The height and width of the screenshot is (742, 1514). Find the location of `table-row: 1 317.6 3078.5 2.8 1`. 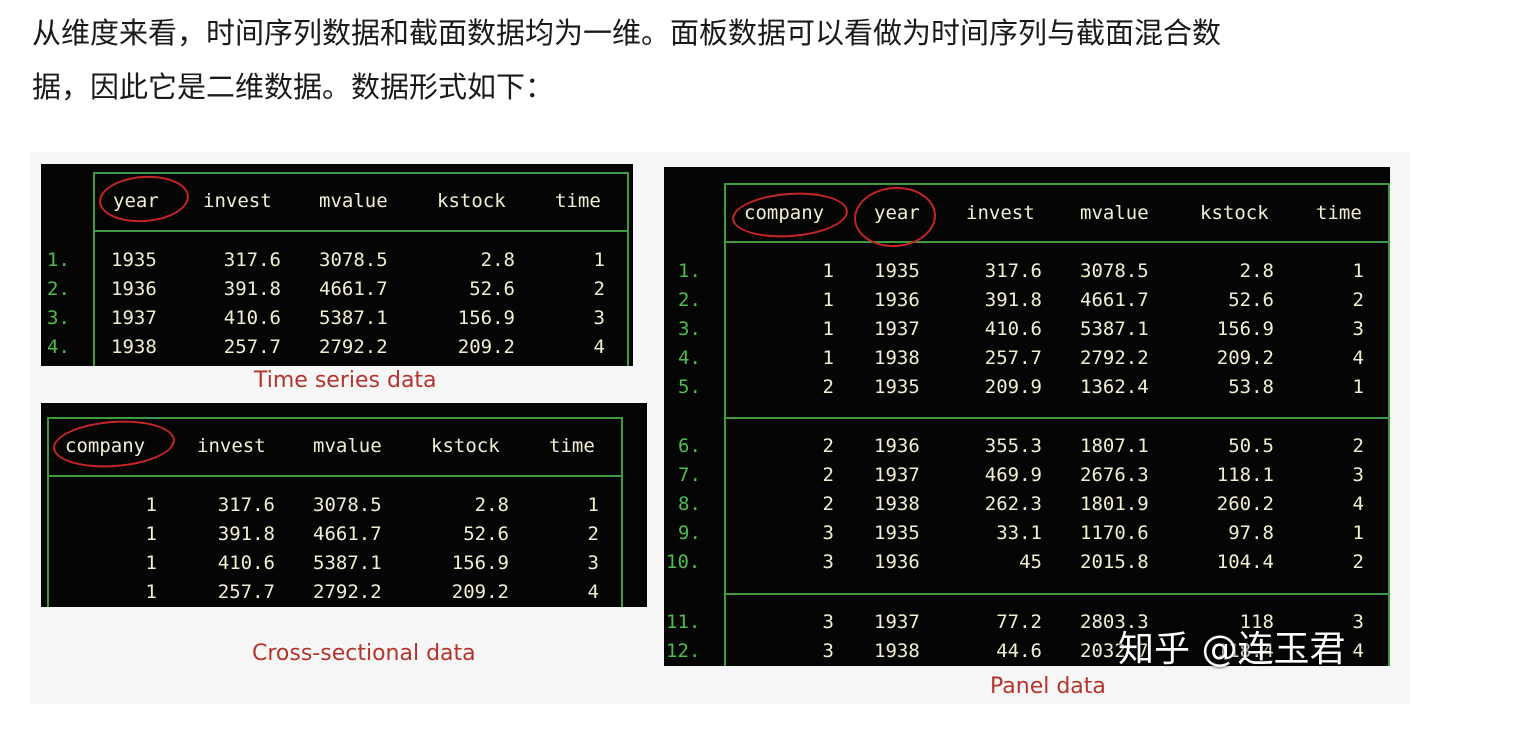

table-row: 1 317.6 3078.5 2.8 1 is located at coordinates (344, 505).